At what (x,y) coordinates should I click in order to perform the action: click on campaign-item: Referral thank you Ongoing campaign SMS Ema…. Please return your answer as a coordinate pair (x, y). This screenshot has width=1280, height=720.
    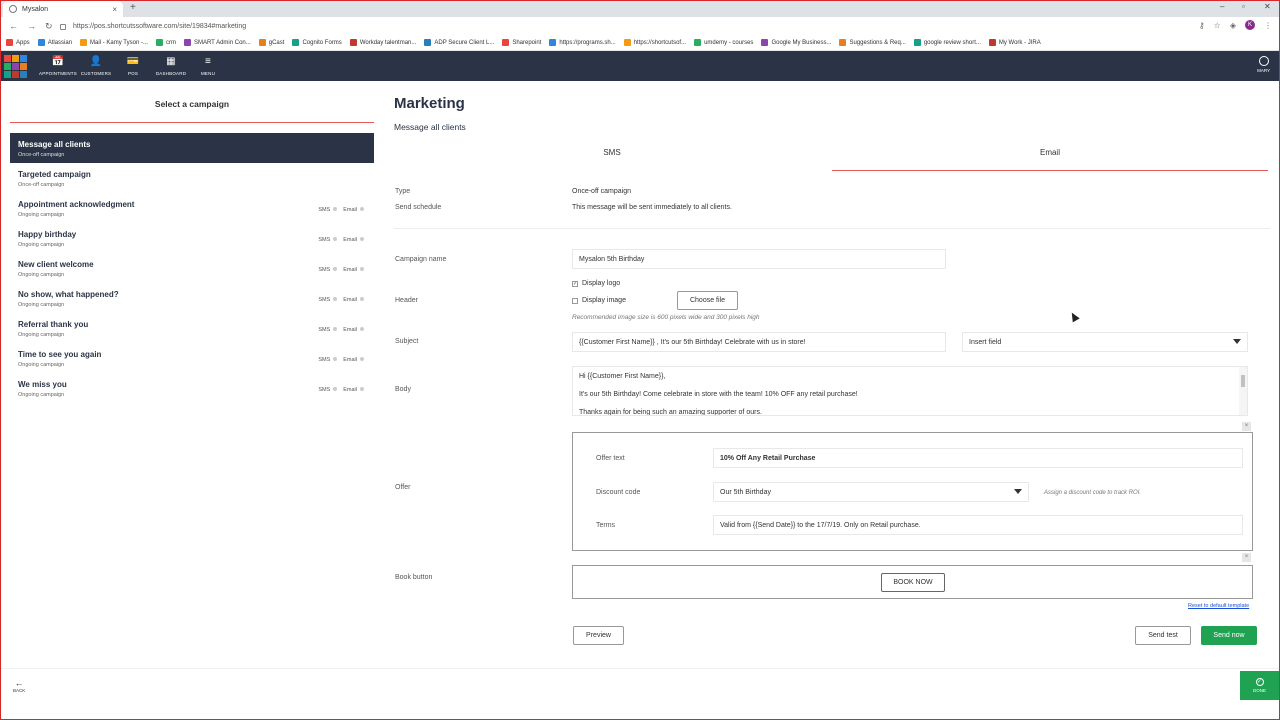
    Looking at the image, I should click on (192, 328).